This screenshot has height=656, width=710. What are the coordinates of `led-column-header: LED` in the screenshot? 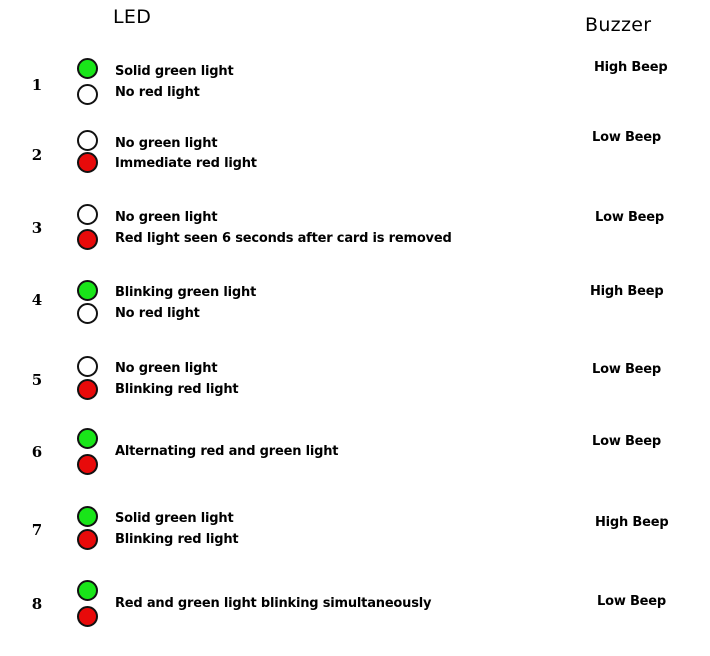 It's located at (132, 17).